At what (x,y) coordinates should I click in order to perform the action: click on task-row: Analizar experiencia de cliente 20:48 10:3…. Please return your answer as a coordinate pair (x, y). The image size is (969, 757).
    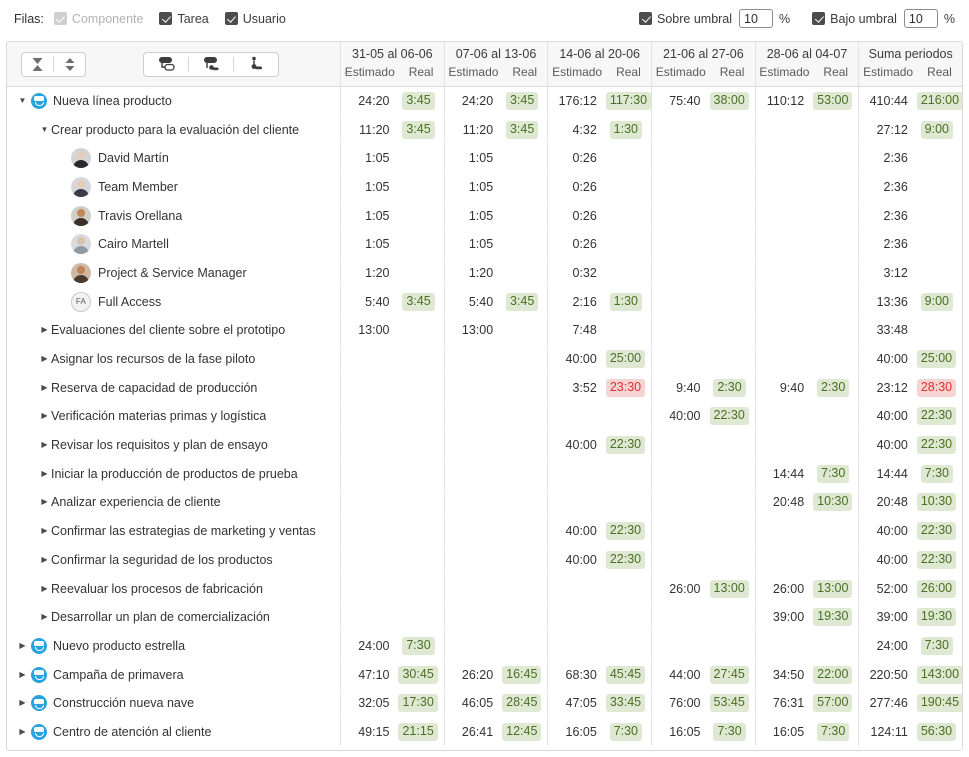
    Looking at the image, I should click on (484, 503).